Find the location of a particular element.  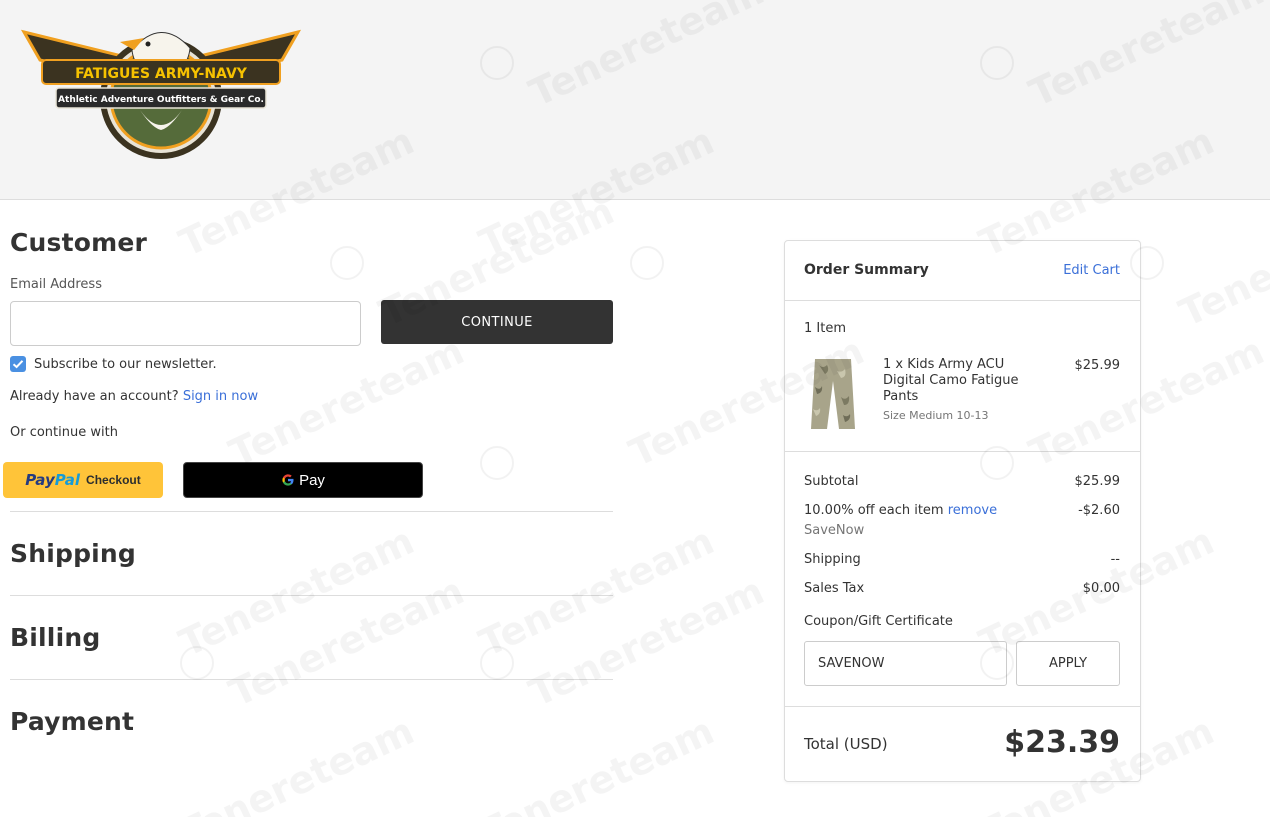

sales-tax-label: Sales Tax is located at coordinates (834, 588).